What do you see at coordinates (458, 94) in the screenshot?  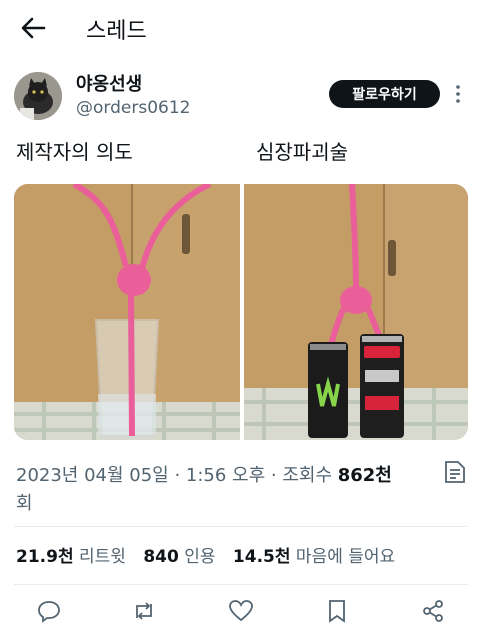 I see `more-options-icon` at bounding box center [458, 94].